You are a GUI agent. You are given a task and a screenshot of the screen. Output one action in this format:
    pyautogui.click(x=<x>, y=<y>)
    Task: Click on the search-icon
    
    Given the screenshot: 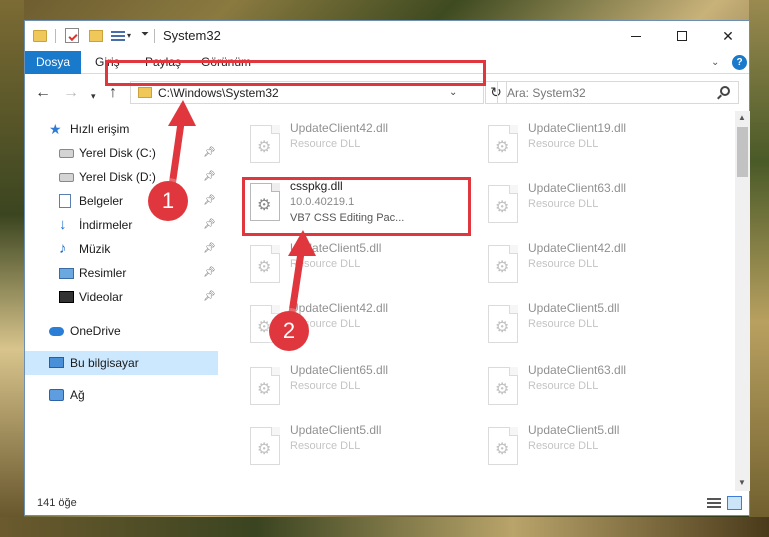 What is the action you would take?
    pyautogui.click(x=725, y=91)
    